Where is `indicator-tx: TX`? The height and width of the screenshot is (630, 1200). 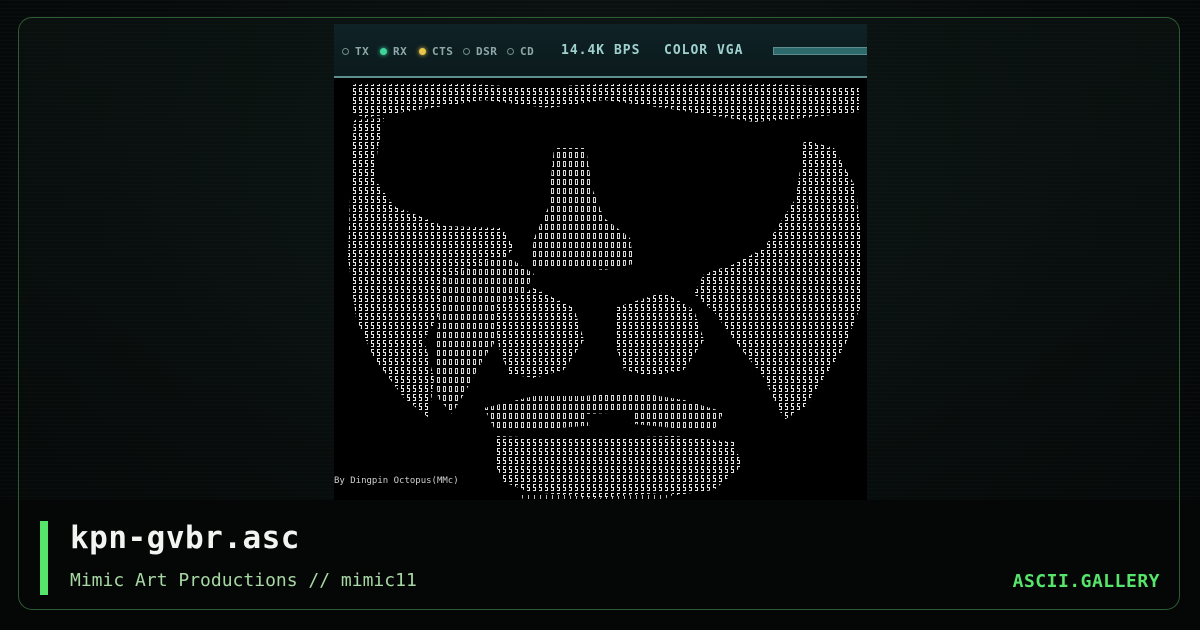 indicator-tx: TX is located at coordinates (355, 51).